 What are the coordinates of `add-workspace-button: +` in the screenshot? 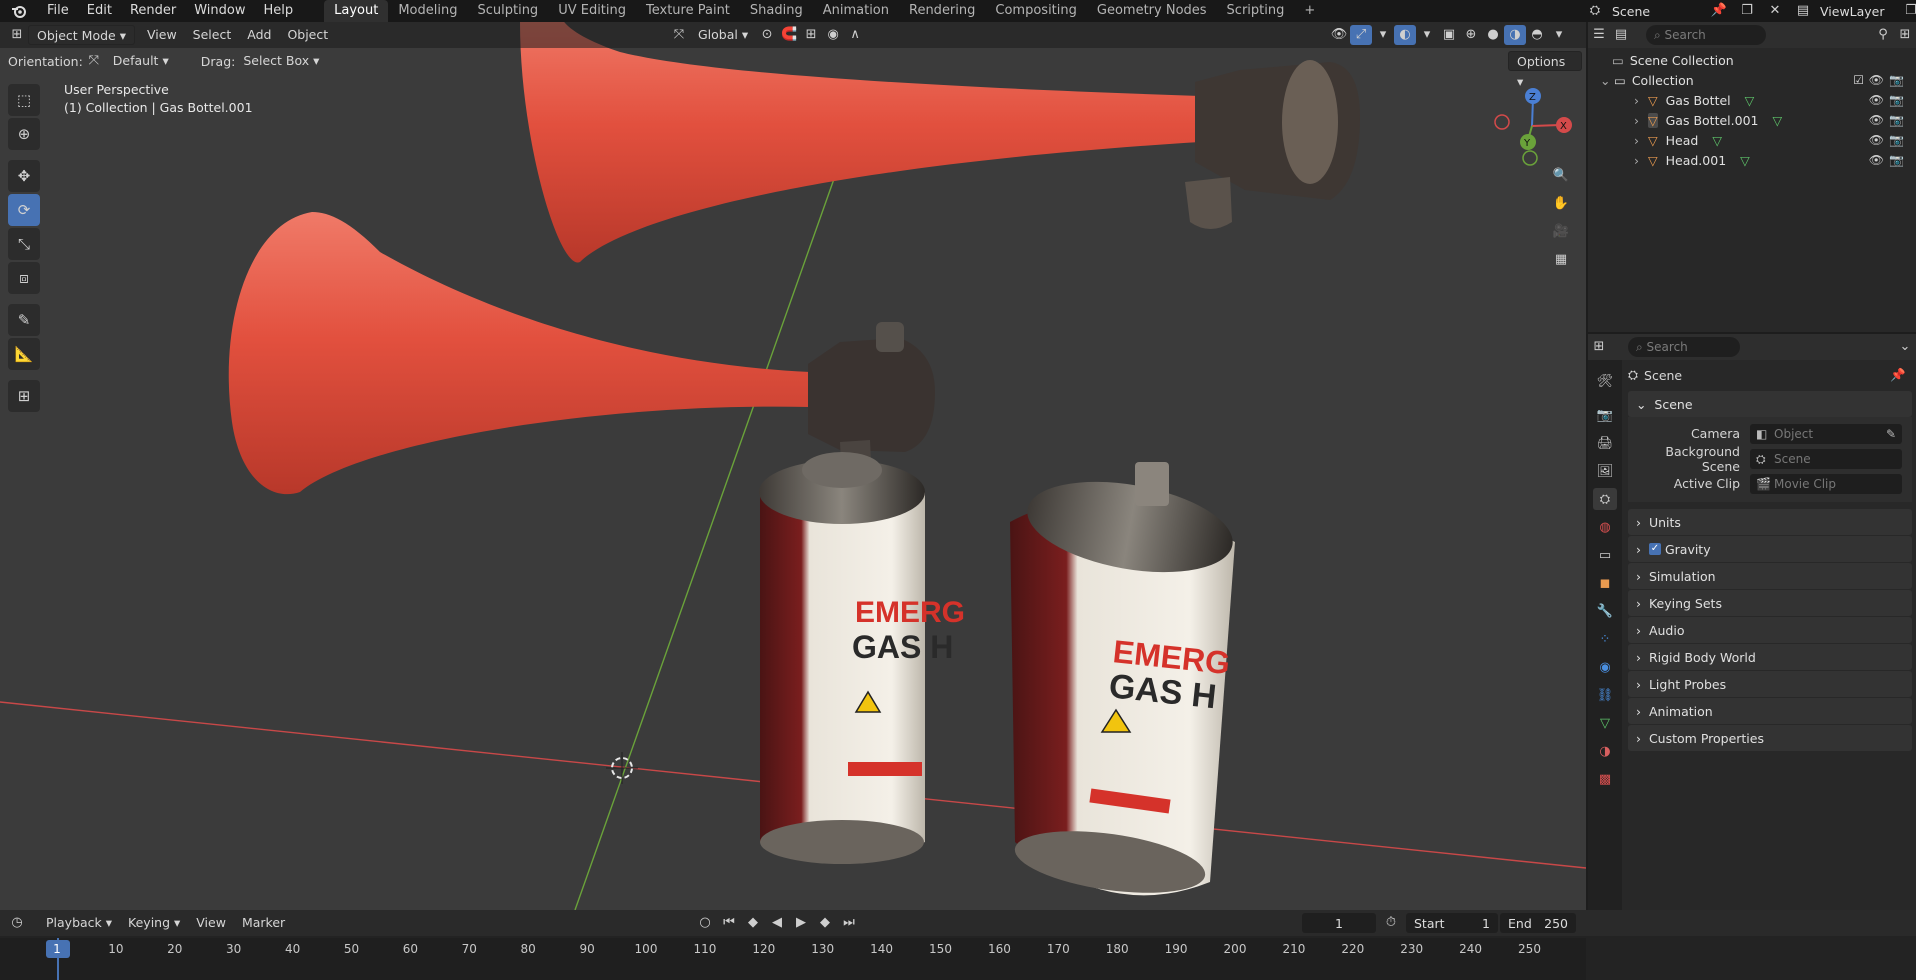 It's located at (1309, 11).